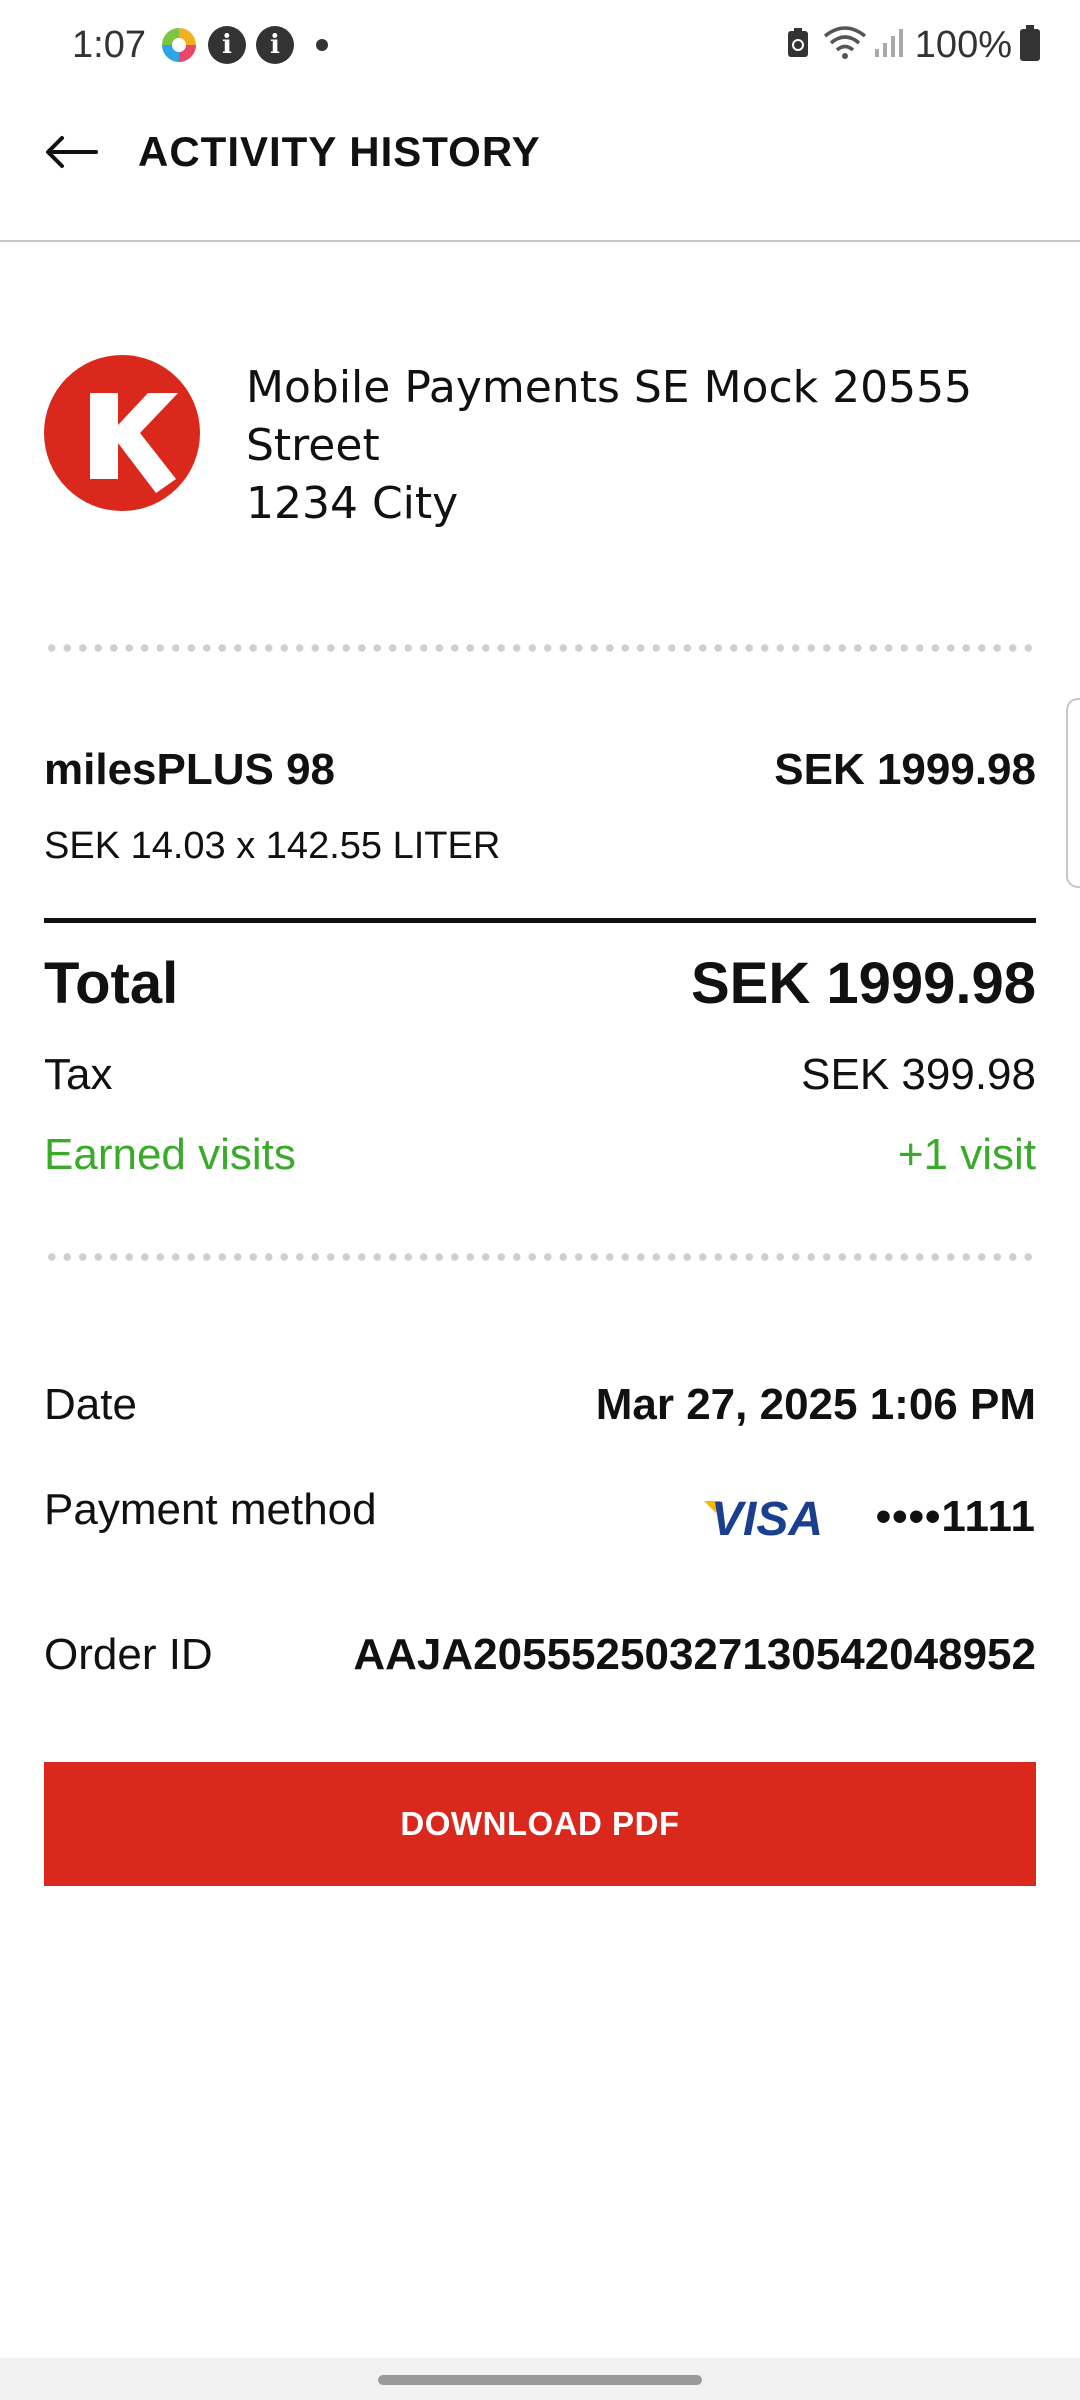  I want to click on product-detail: SEK 14.03 x 142.55 LITER, so click(272, 846).